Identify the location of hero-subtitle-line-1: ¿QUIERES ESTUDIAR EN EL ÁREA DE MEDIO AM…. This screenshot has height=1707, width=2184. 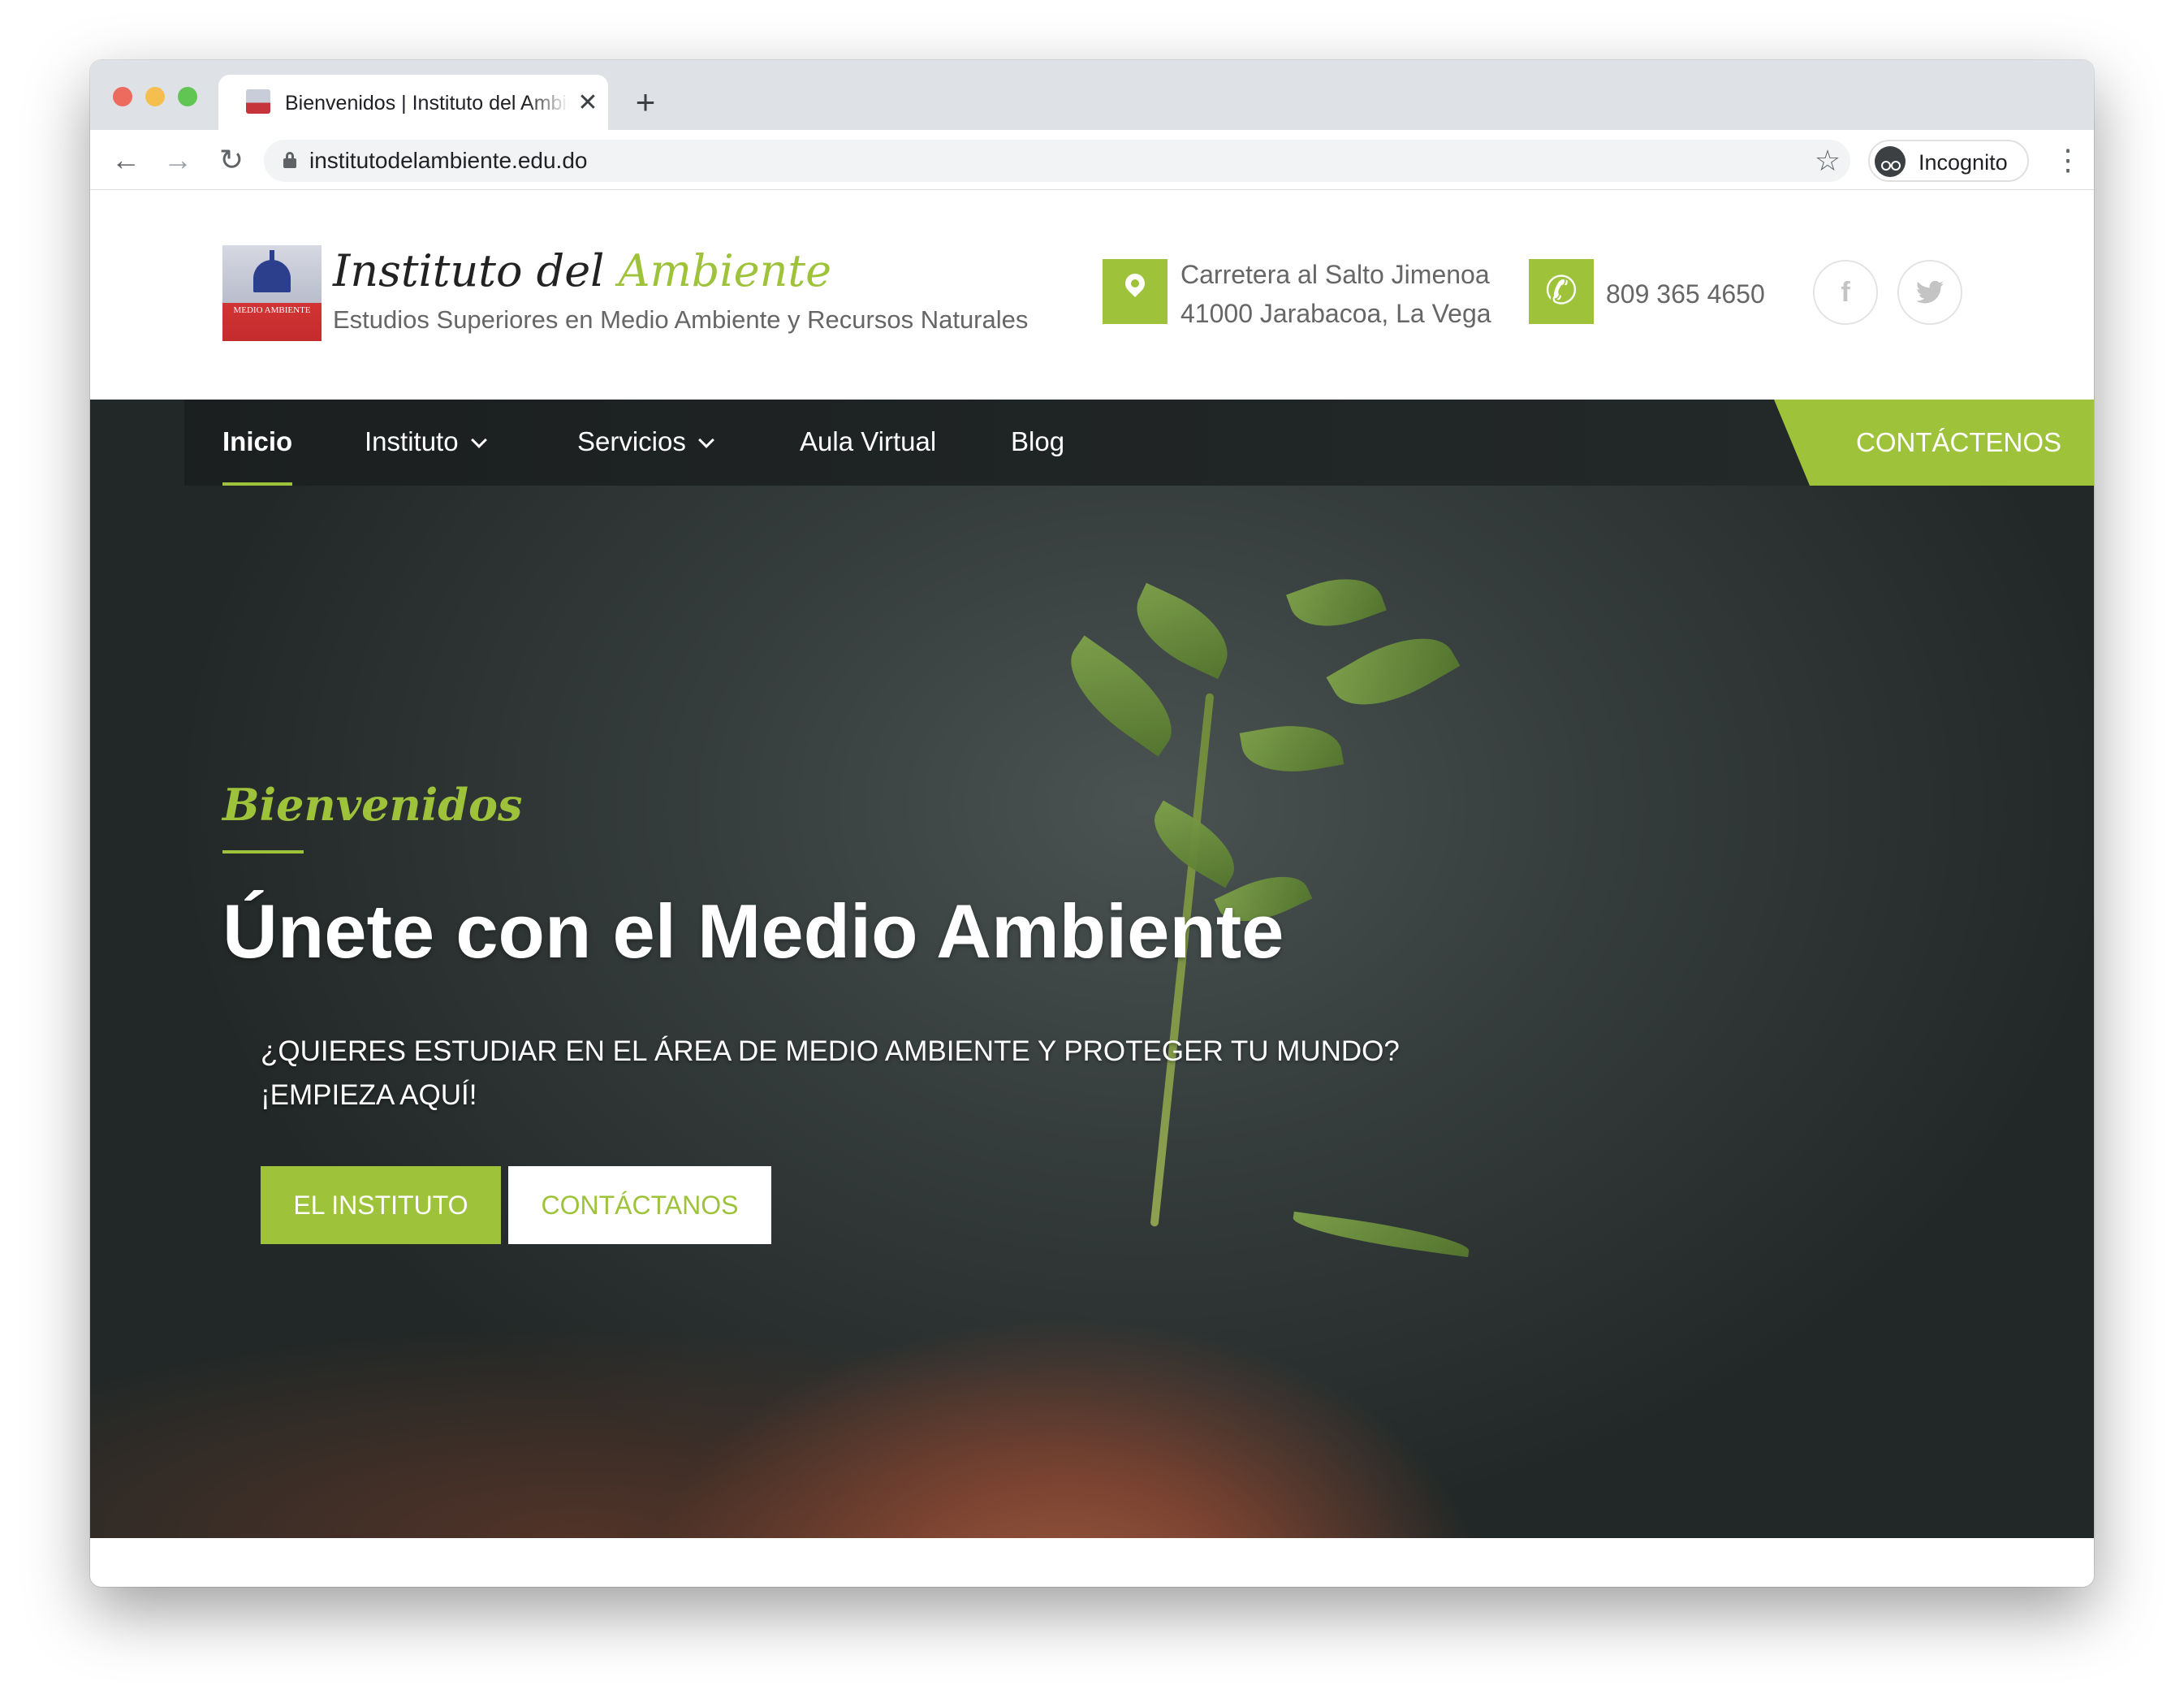
(831, 1051).